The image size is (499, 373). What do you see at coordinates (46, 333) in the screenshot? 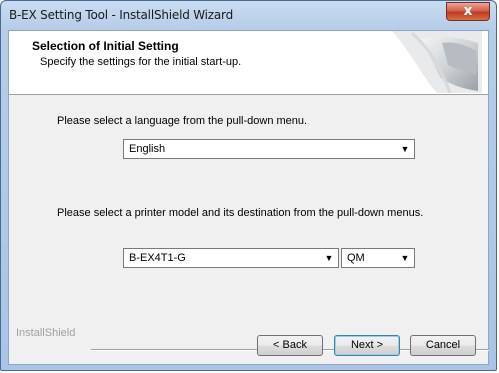
I see `installshield-brand: InstallShield` at bounding box center [46, 333].